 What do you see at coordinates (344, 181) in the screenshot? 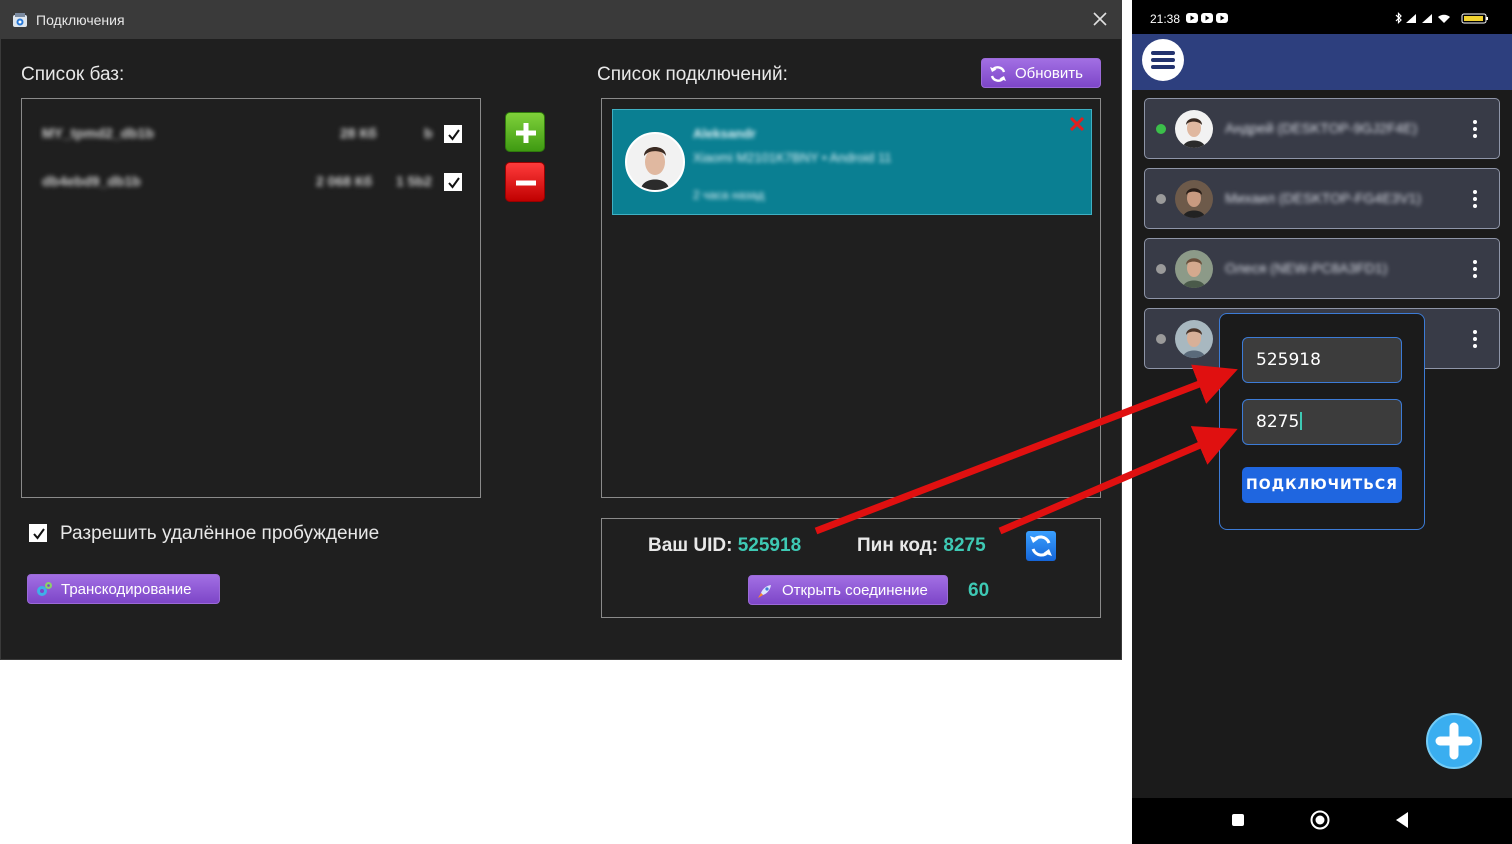
I see `db-size: 2 068 Кб` at bounding box center [344, 181].